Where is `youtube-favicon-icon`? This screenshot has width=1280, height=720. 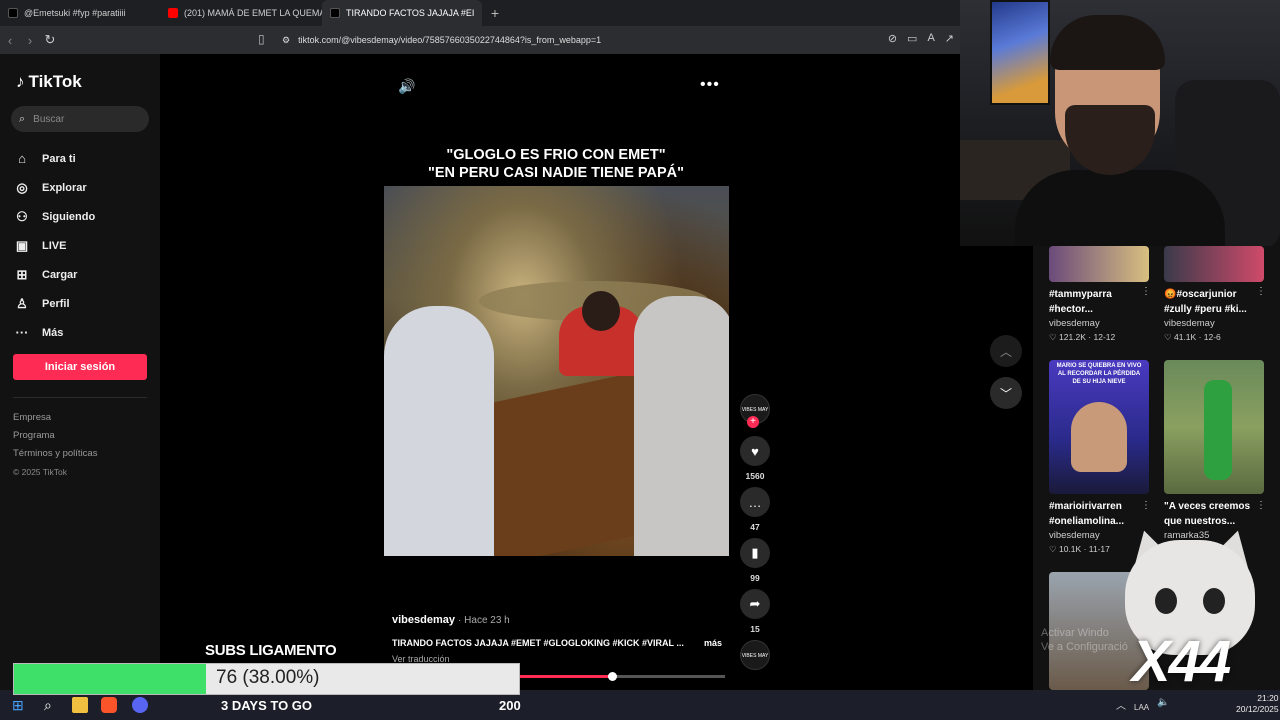 youtube-favicon-icon is located at coordinates (173, 13).